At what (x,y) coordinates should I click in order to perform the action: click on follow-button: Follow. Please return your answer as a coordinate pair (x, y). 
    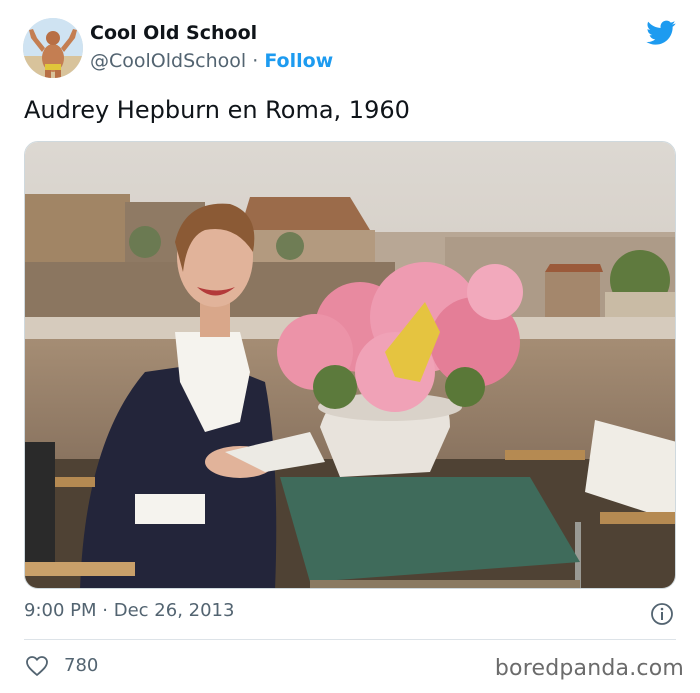
    Looking at the image, I should click on (298, 61).